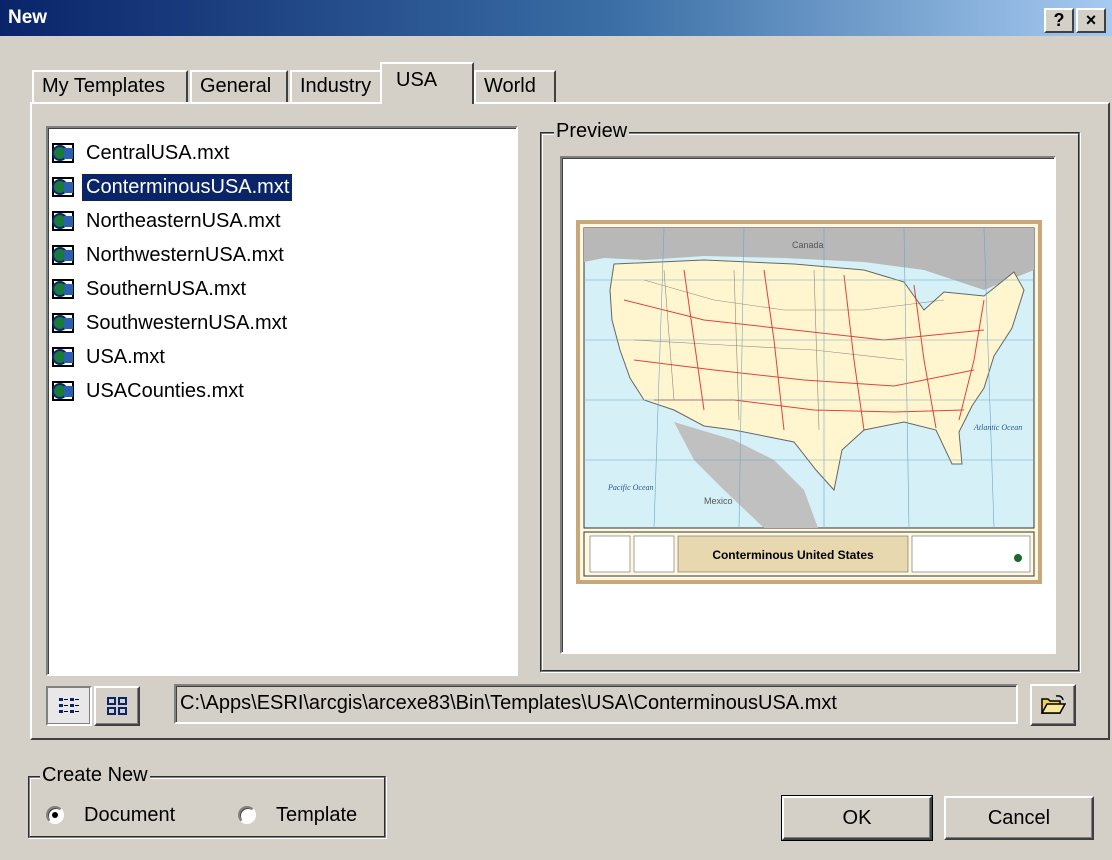  I want to click on document-radio, so click(55, 815).